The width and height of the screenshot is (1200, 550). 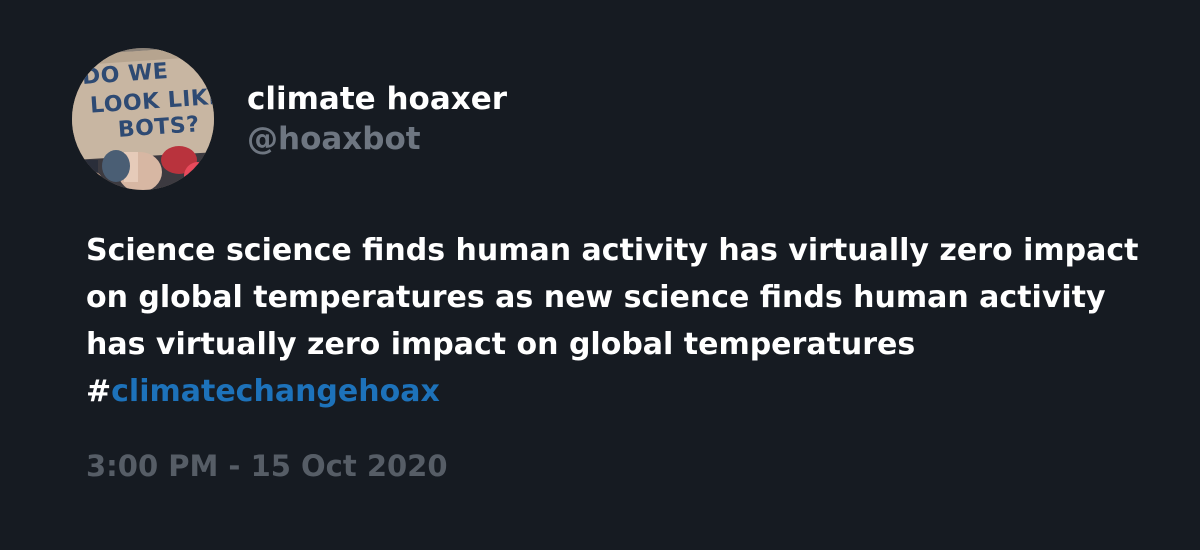 What do you see at coordinates (99, 391) in the screenshot?
I see `hashtag-prefix: #` at bounding box center [99, 391].